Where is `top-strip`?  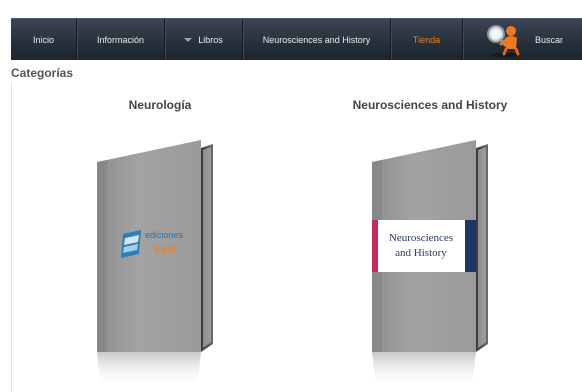 top-strip is located at coordinates (291, 9).